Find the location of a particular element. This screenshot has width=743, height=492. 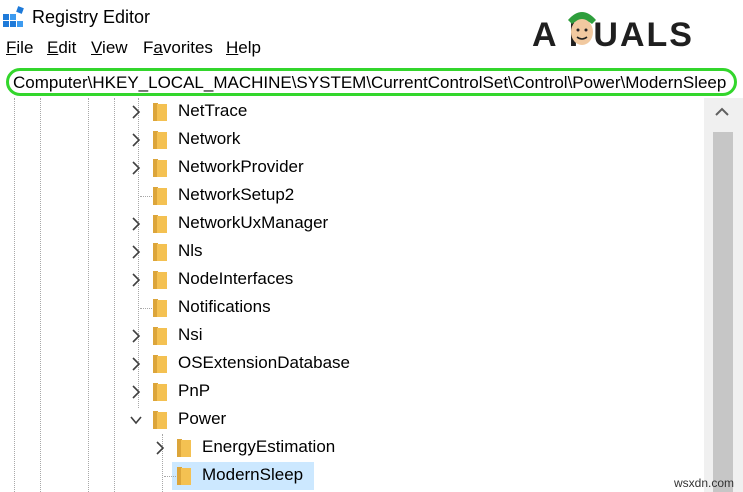

tree-item: ModernSleep is located at coordinates (300, 476).